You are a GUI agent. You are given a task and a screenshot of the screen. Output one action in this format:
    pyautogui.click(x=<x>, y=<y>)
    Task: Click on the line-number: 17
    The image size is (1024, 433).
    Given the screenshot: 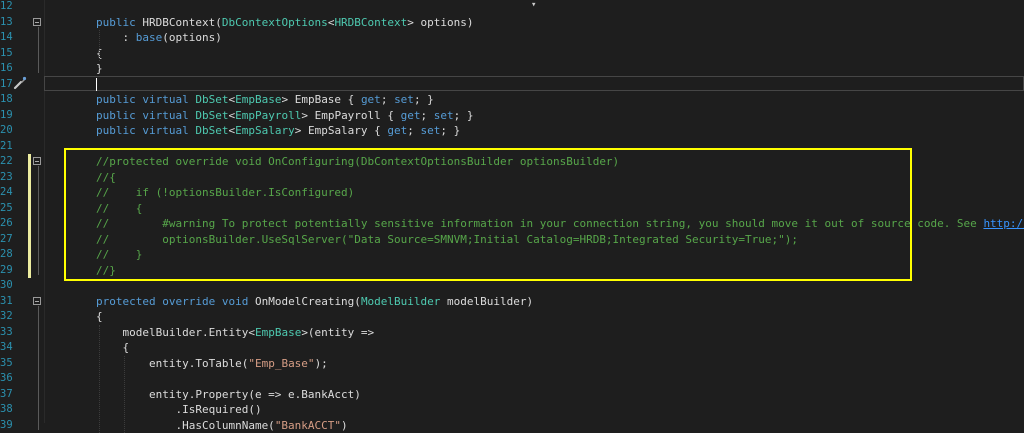 What is the action you would take?
    pyautogui.click(x=6, y=85)
    